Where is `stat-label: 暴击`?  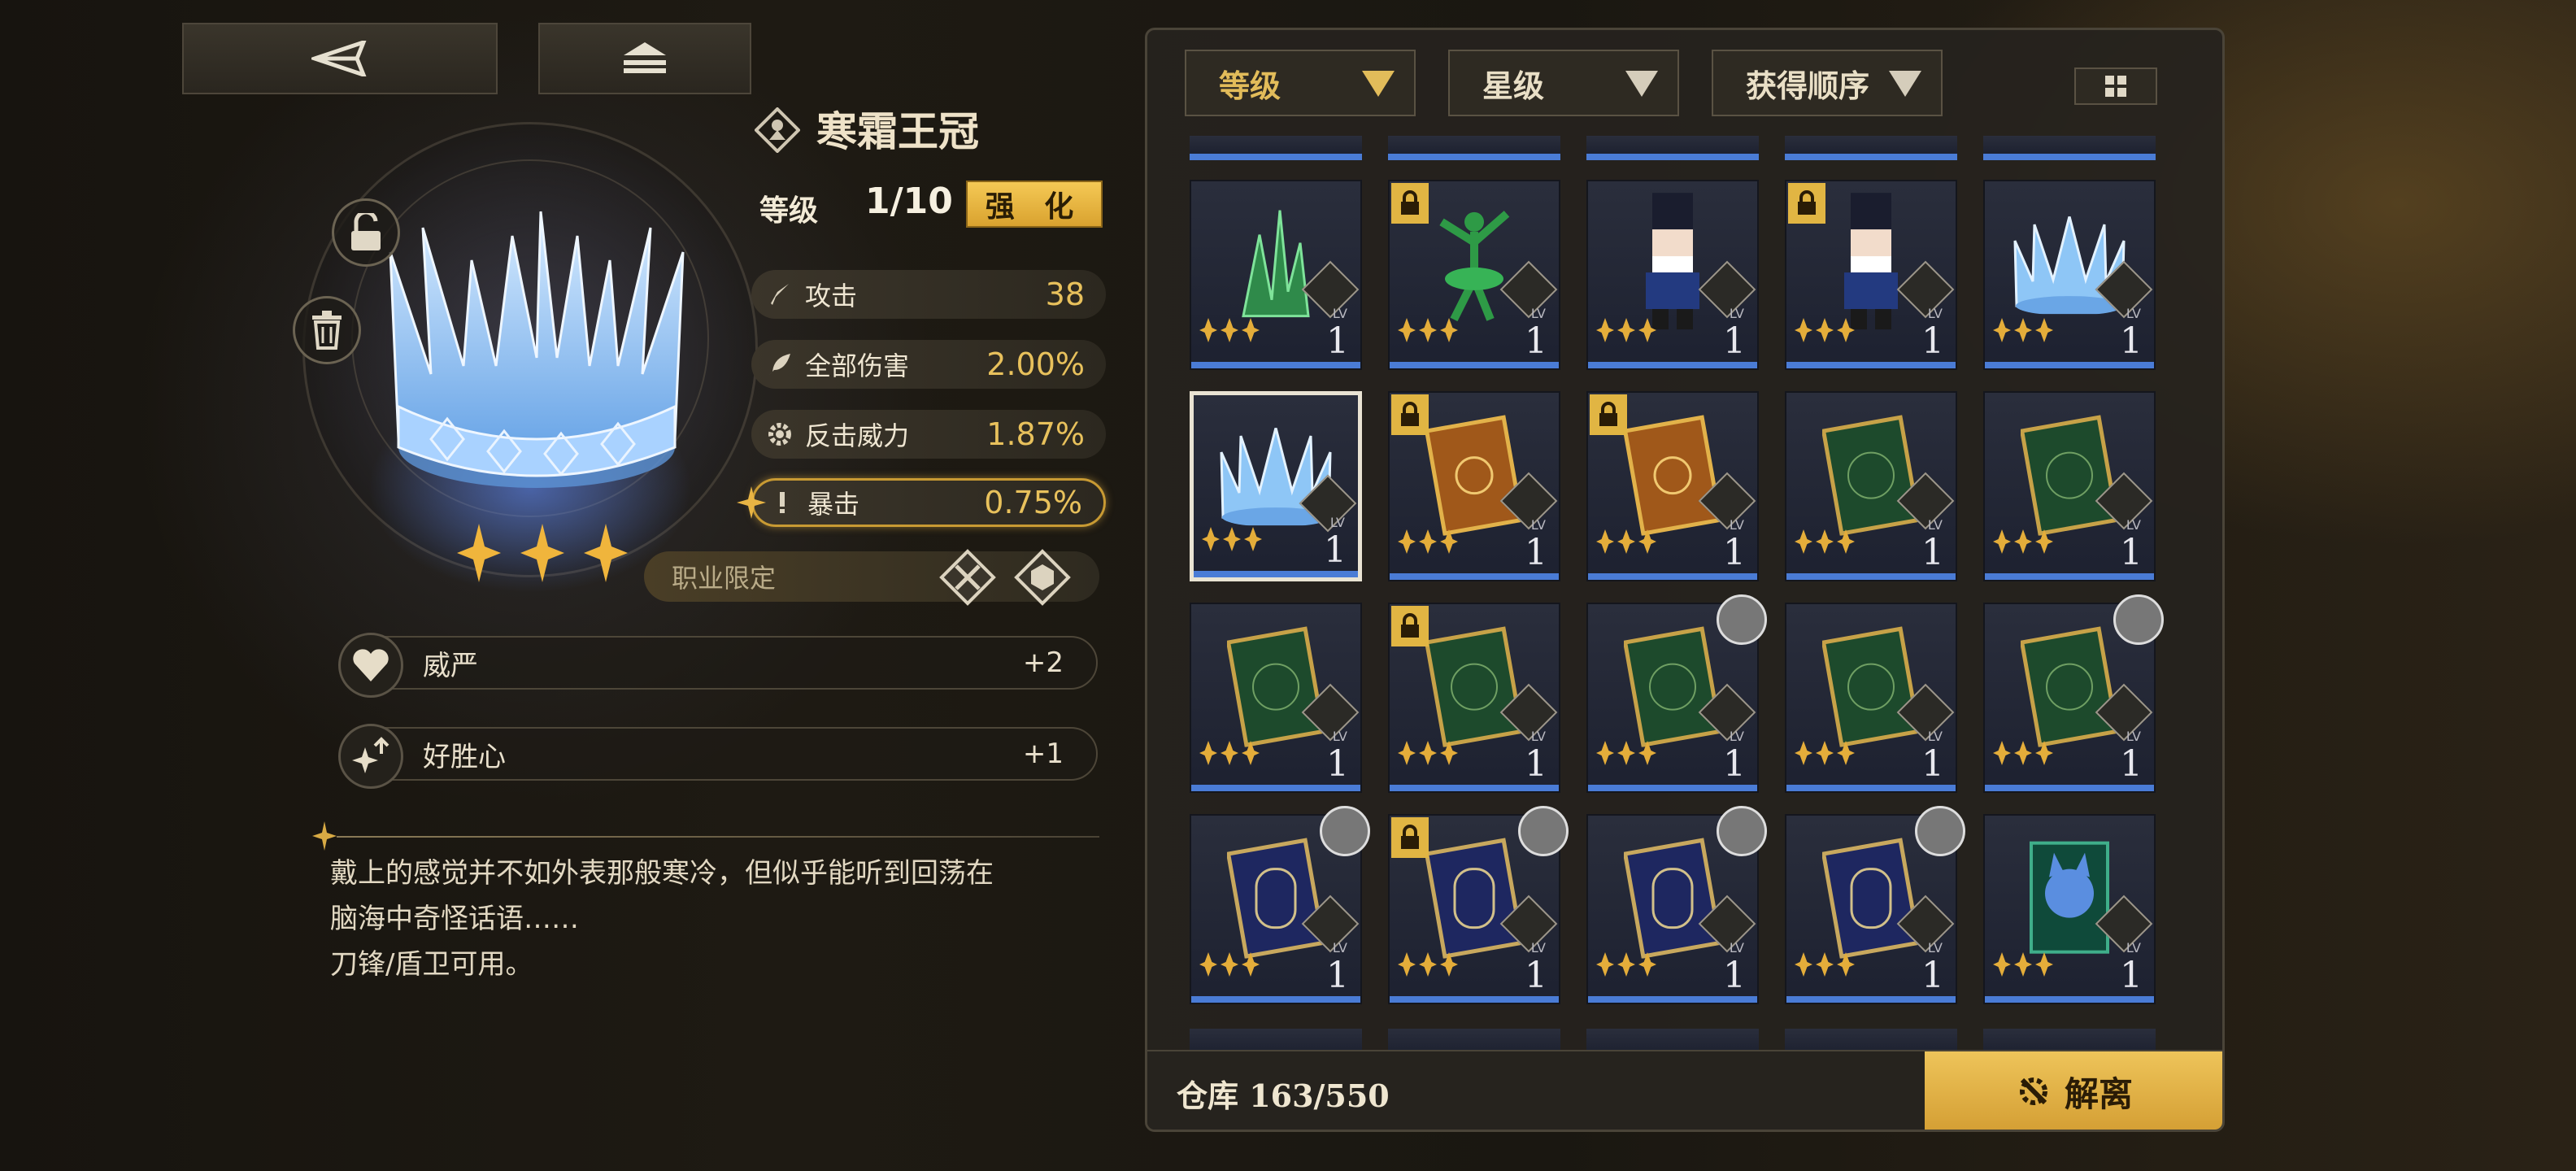 stat-label: 暴击 is located at coordinates (834, 505).